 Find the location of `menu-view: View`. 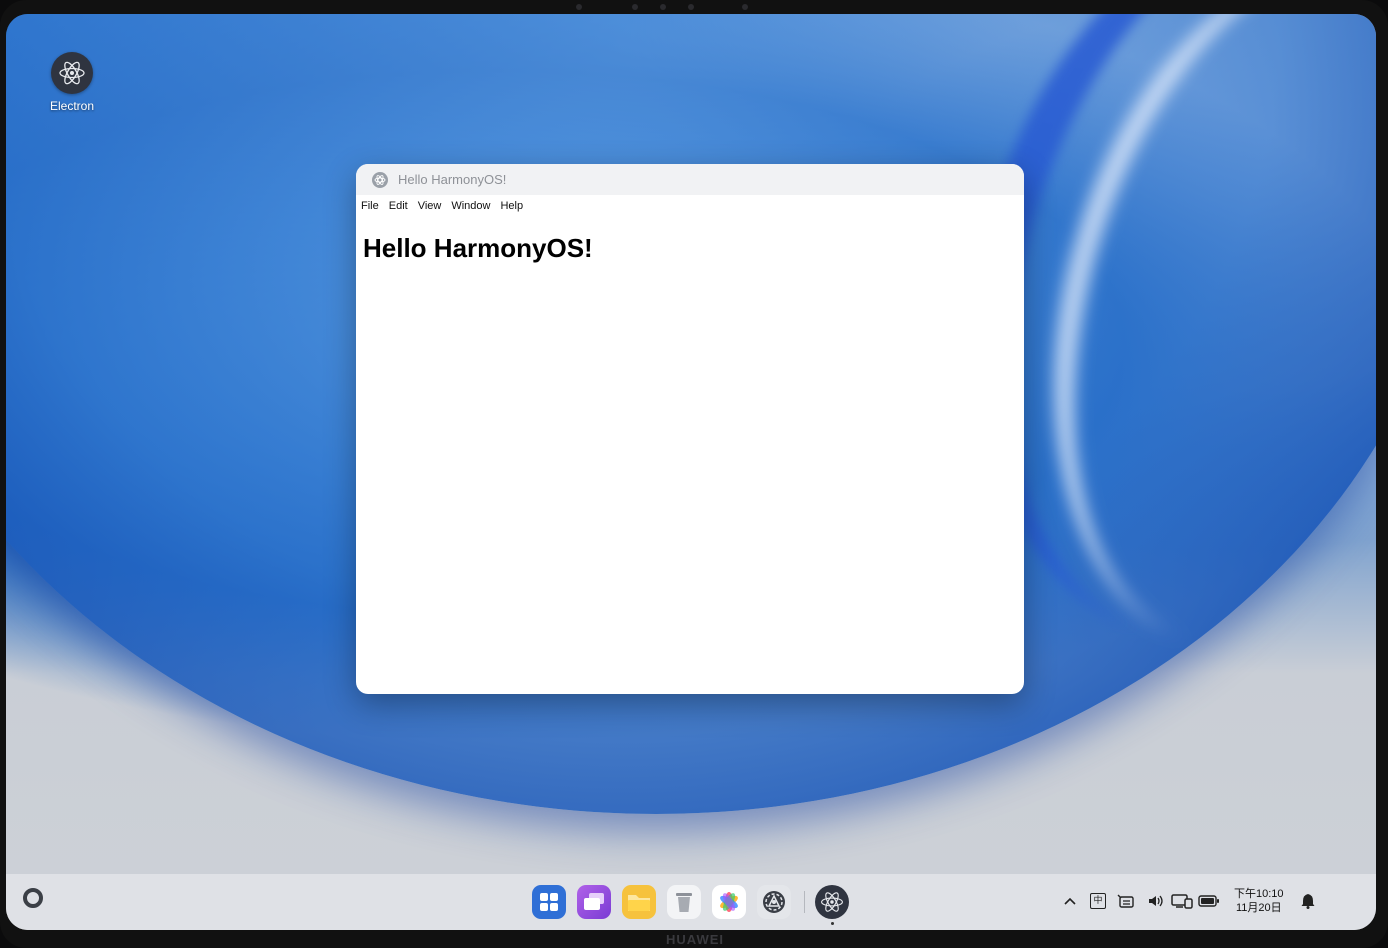

menu-view: View is located at coordinates (430, 206).